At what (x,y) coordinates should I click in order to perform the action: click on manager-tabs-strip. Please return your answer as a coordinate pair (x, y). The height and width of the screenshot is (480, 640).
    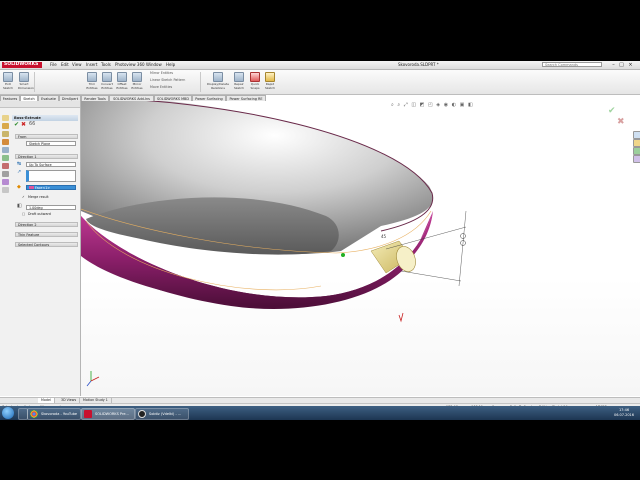
    Looking at the image, I should click on (40, 104).